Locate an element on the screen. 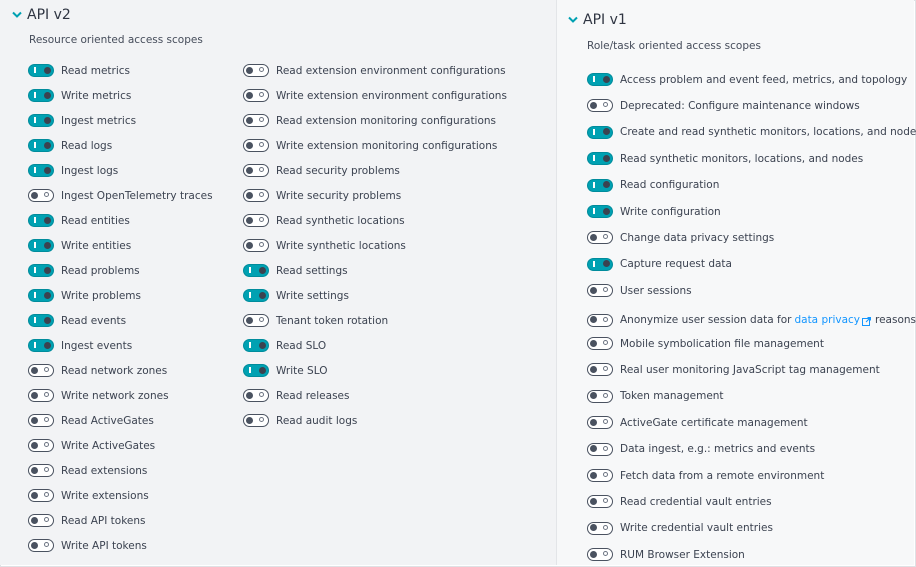 The image size is (916, 567). scope-toggle-ingest-opentelemetry-traces is located at coordinates (41, 195).